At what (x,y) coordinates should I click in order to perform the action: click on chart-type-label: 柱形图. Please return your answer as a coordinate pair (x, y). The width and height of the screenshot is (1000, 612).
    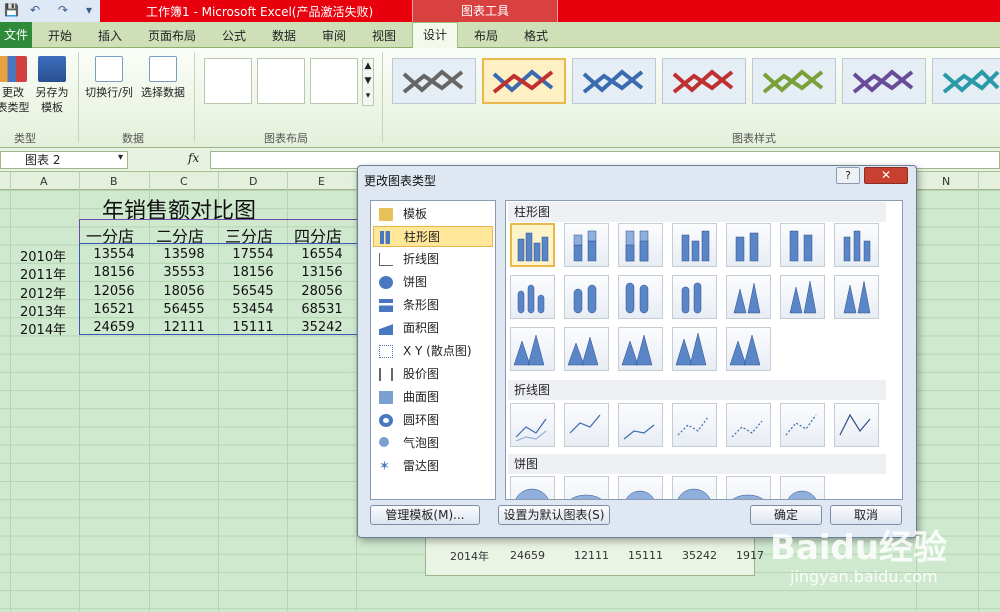
    Looking at the image, I should click on (422, 237).